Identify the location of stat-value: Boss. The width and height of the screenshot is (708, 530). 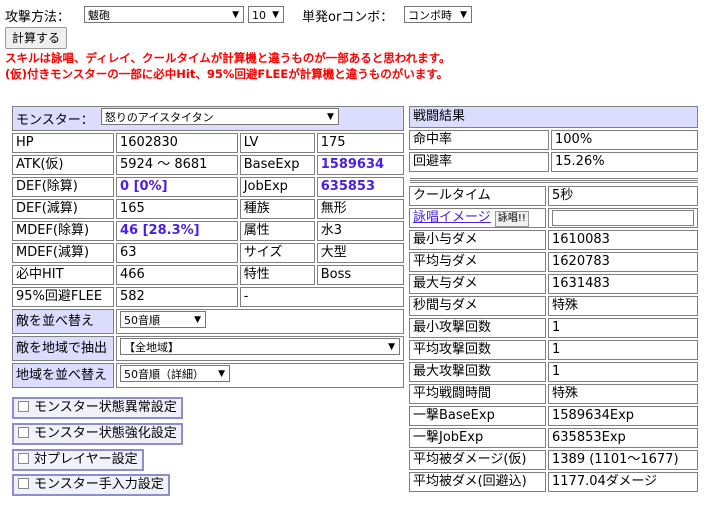
(360, 275).